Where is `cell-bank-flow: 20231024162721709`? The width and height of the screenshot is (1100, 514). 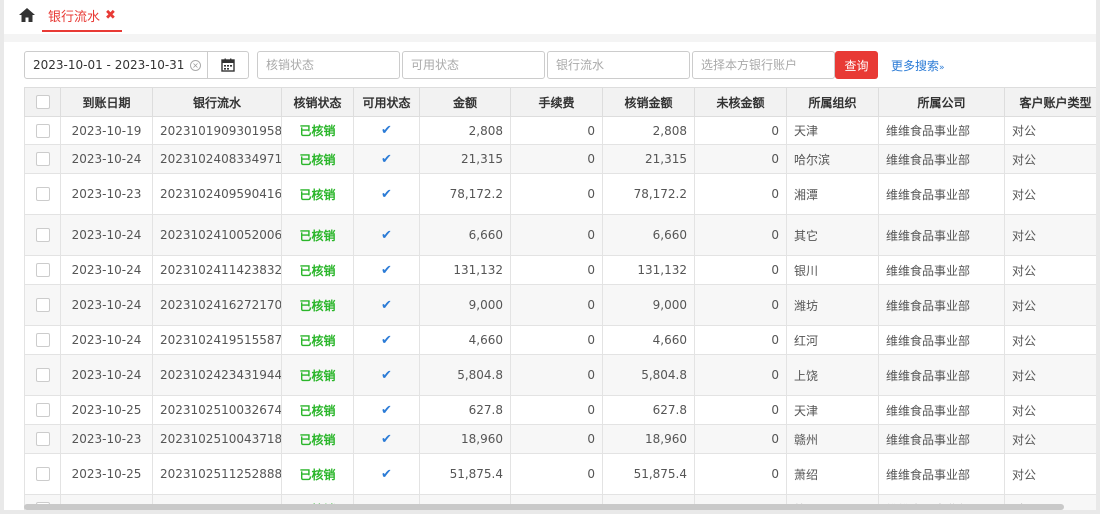 cell-bank-flow: 20231024162721709 is located at coordinates (217, 305).